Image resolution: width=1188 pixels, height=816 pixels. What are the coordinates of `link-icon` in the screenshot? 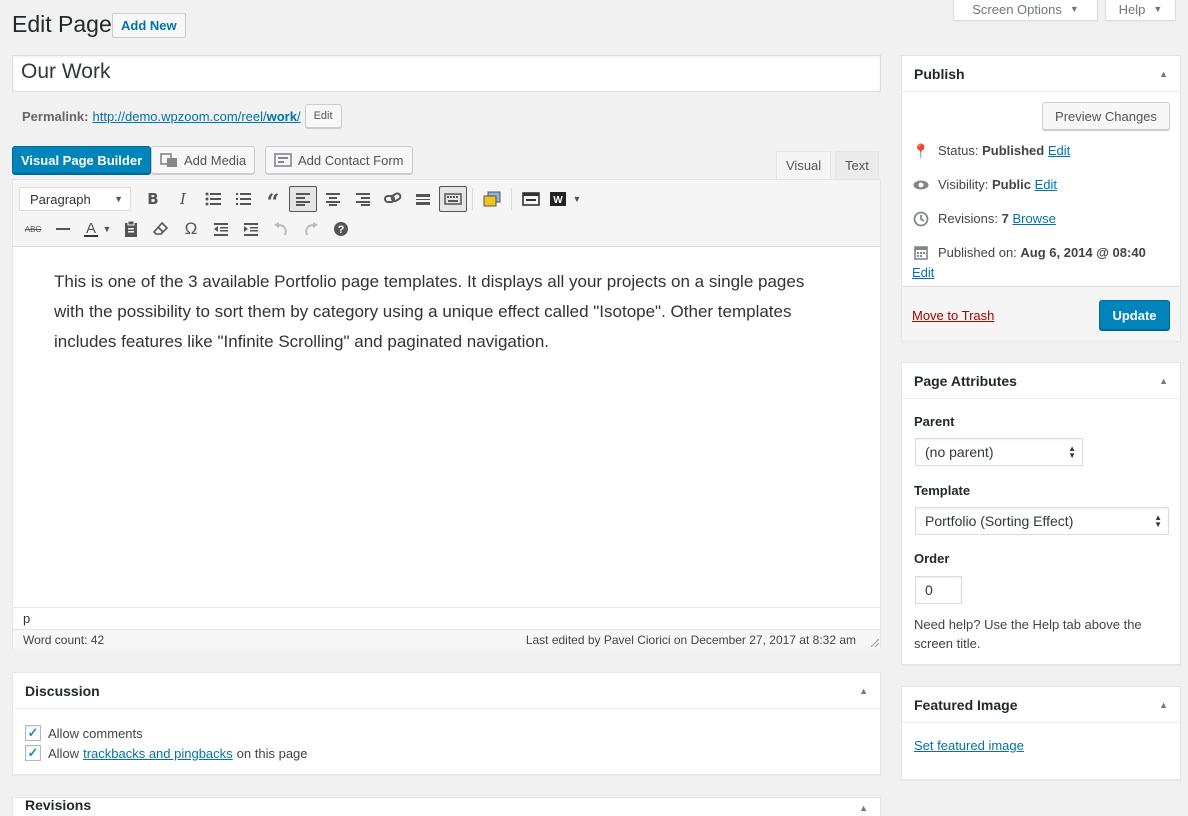 It's located at (393, 199).